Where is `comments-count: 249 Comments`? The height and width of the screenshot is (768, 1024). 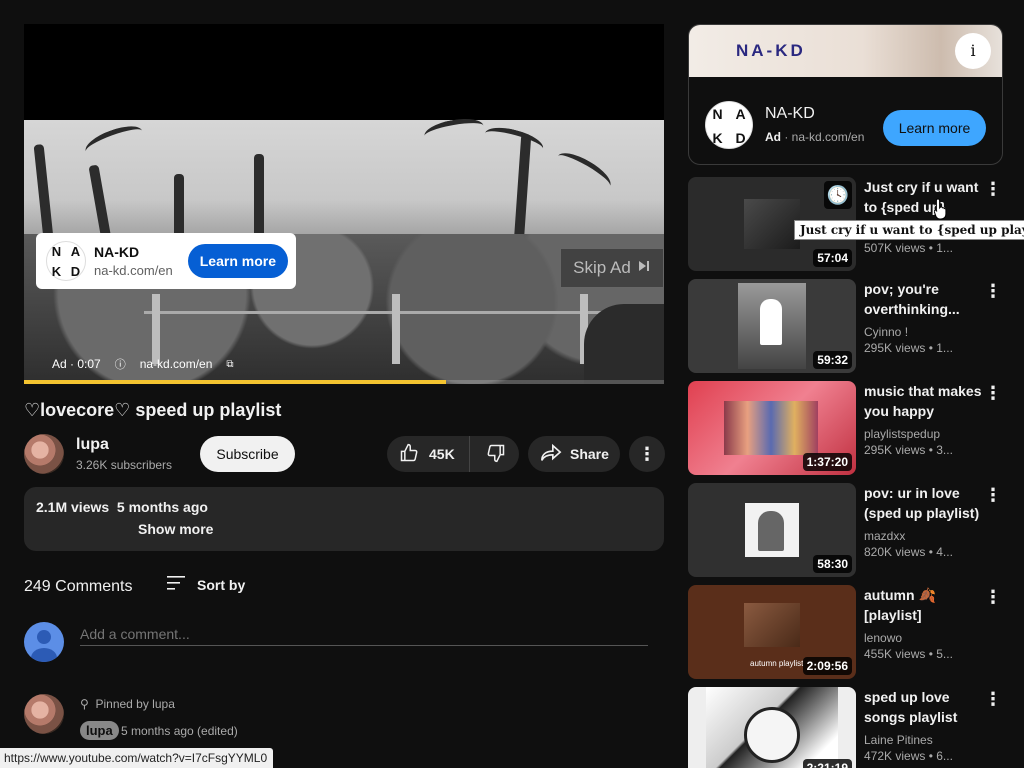 comments-count: 249 Comments is located at coordinates (78, 586).